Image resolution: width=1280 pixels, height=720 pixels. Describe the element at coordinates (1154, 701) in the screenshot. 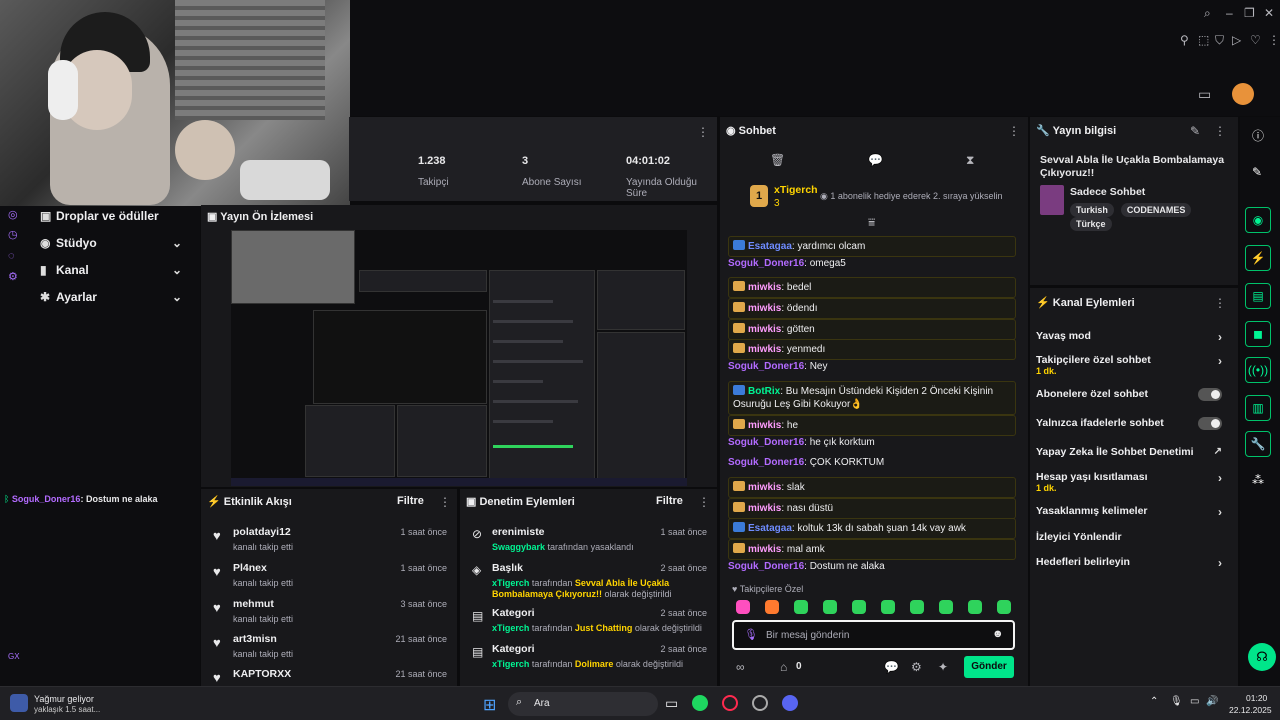

I see `tray-chevron-icon: ⌃` at that location.